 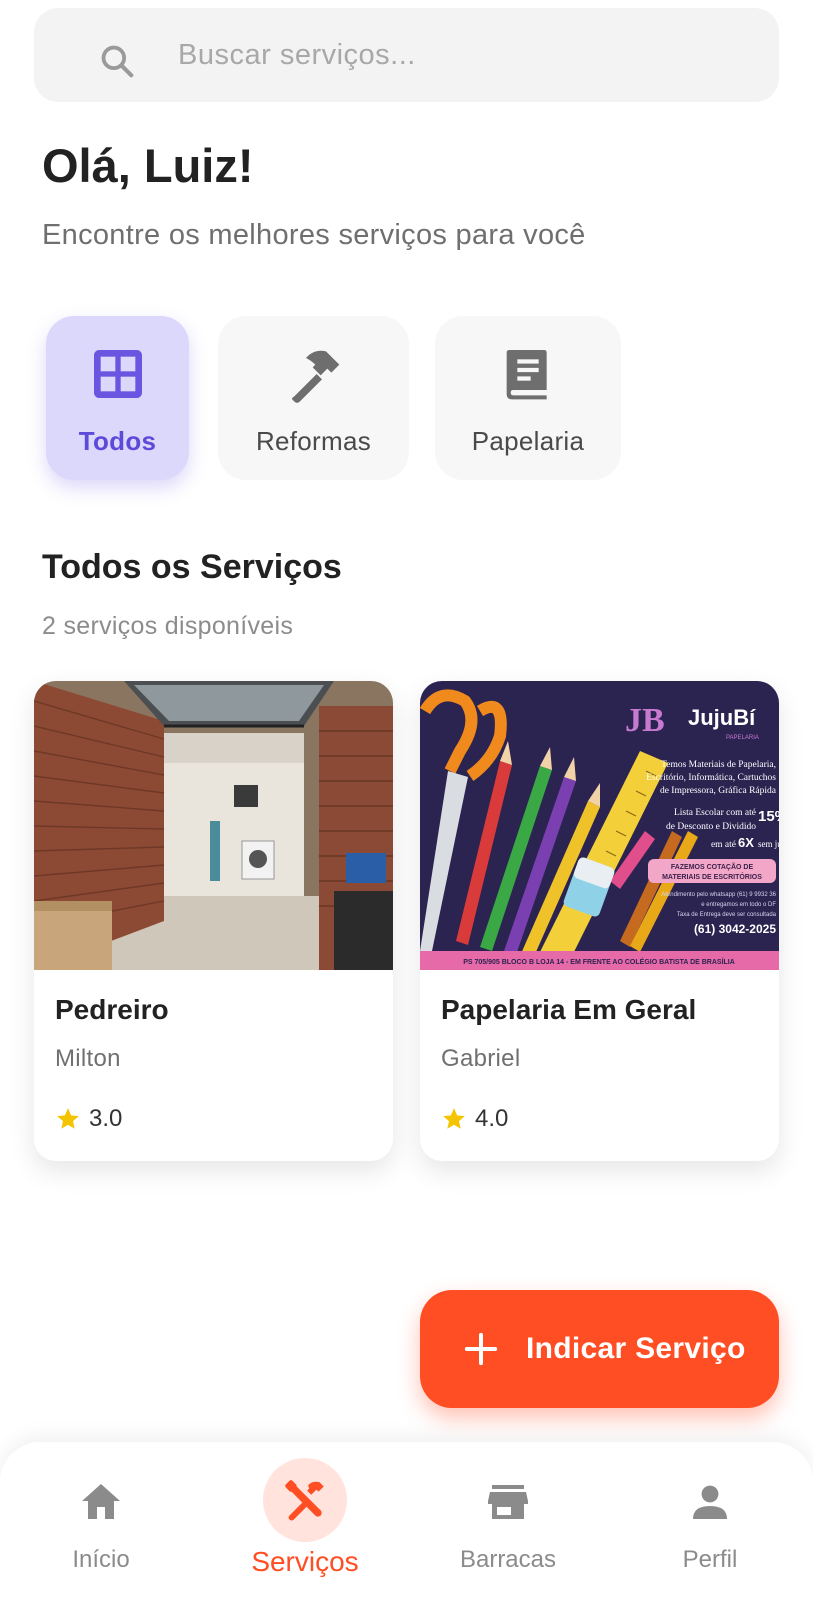 I want to click on nav-item-servicos: Serviços, so click(x=305, y=1521).